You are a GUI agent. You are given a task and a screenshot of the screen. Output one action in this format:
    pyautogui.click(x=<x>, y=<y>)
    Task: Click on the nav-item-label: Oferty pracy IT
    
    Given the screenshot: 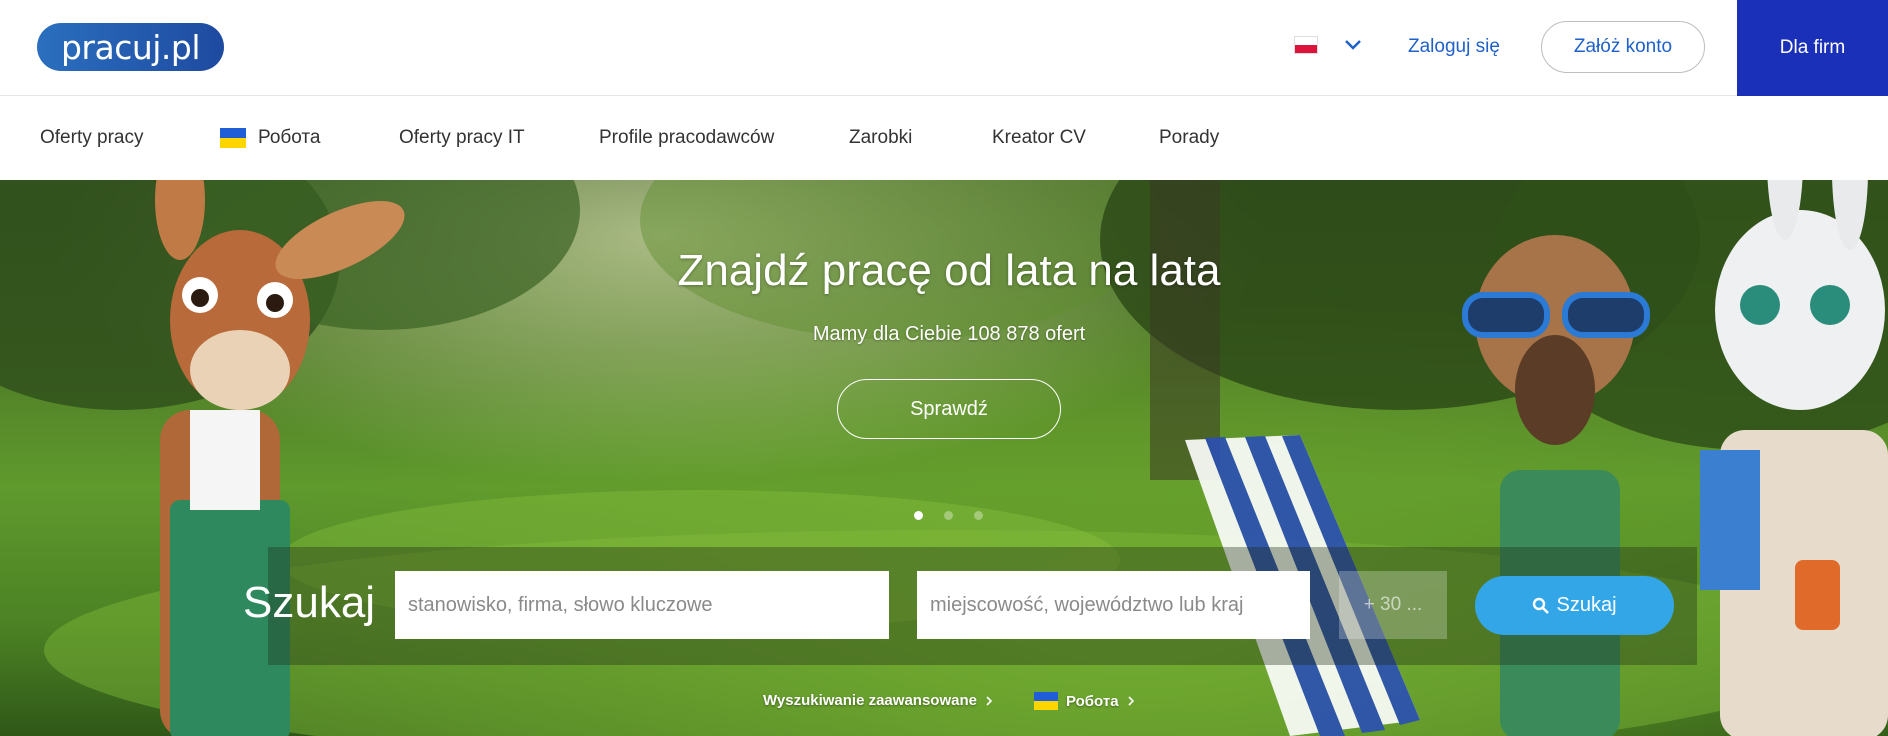 What is the action you would take?
    pyautogui.click(x=462, y=137)
    